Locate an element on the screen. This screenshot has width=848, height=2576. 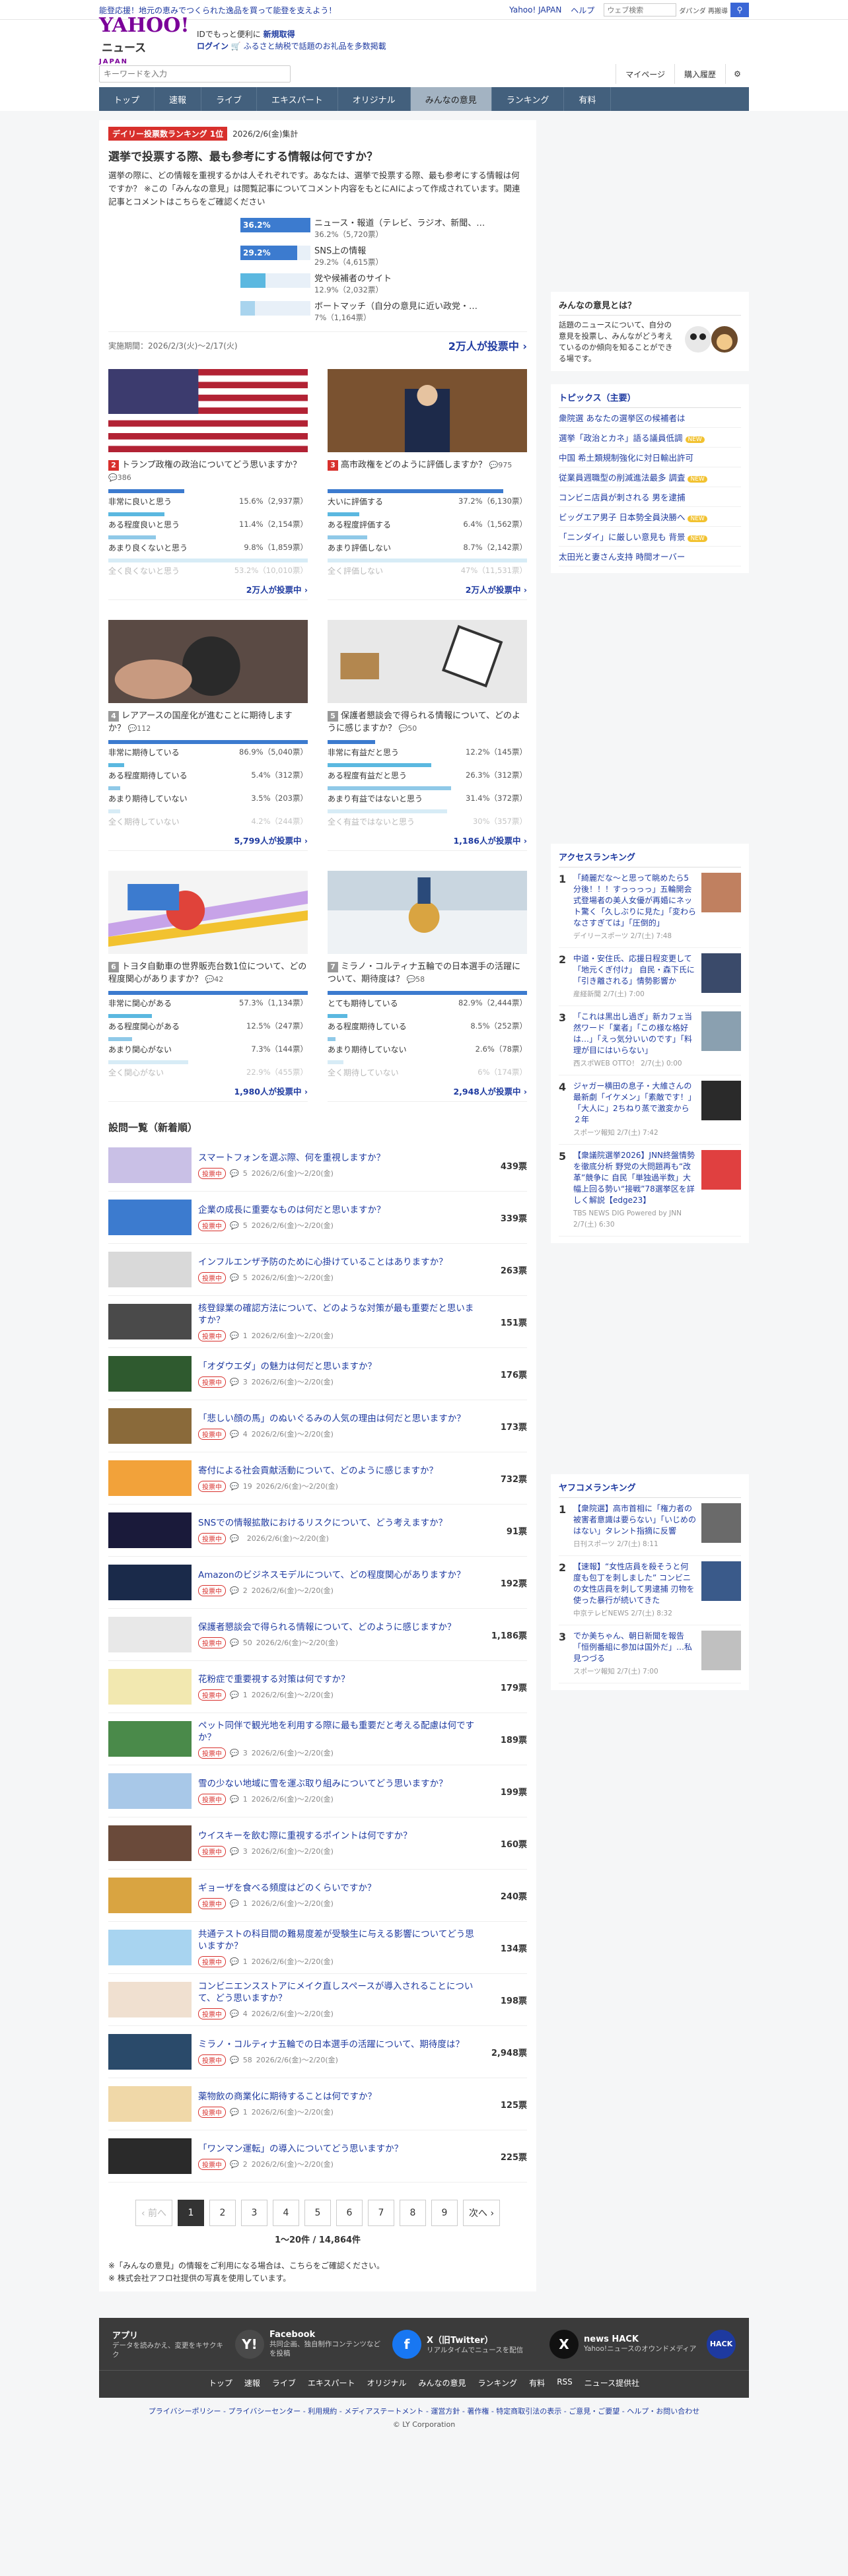
topic-item: 選挙「政治とカネ」語る議員低調 NEW is located at coordinates (650, 438).